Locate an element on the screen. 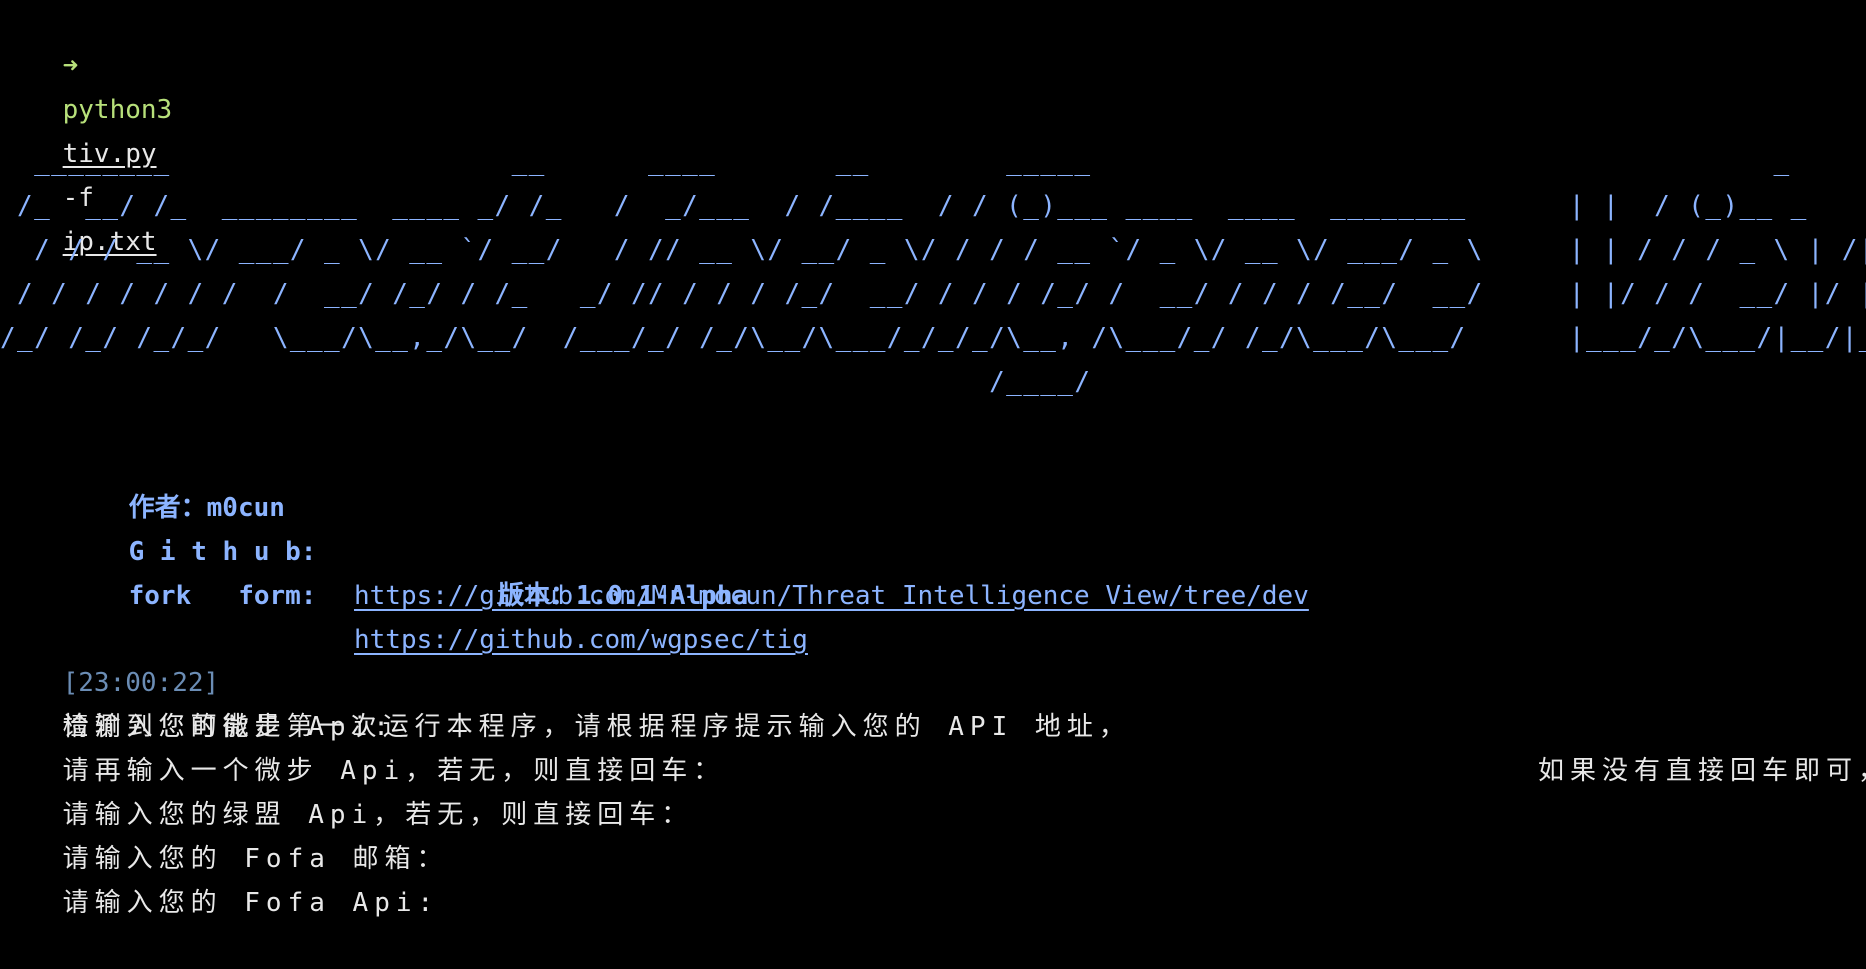 The height and width of the screenshot is (969, 1866). log-message-tail: 如果没有直接回车即可， is located at coordinates (1702, 771).